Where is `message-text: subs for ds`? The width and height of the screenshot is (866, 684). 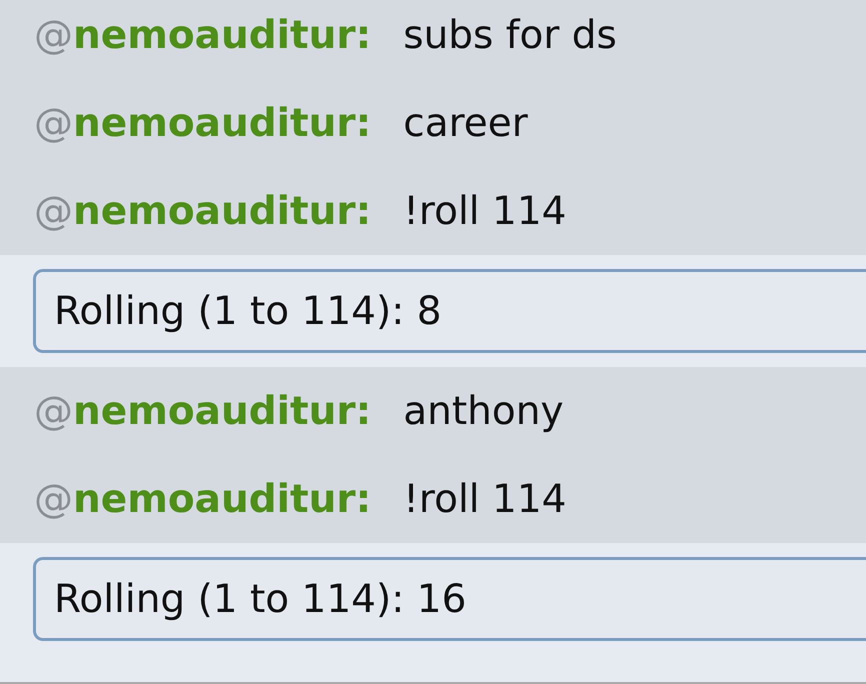
message-text: subs for ds is located at coordinates (510, 35).